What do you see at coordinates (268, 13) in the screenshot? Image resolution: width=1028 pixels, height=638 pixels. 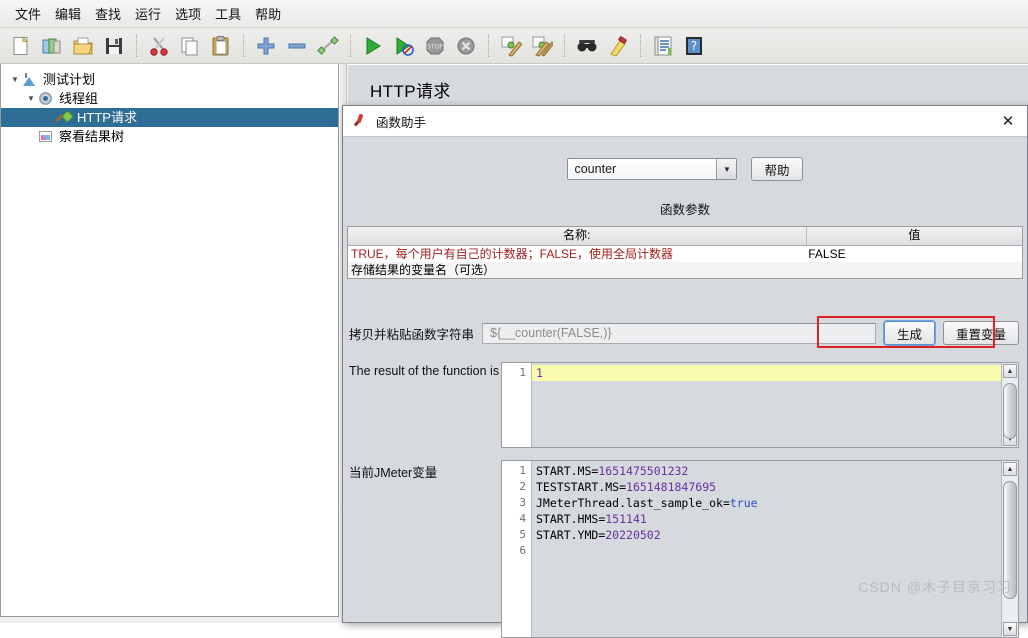 I see `menu-help: 帮助` at bounding box center [268, 13].